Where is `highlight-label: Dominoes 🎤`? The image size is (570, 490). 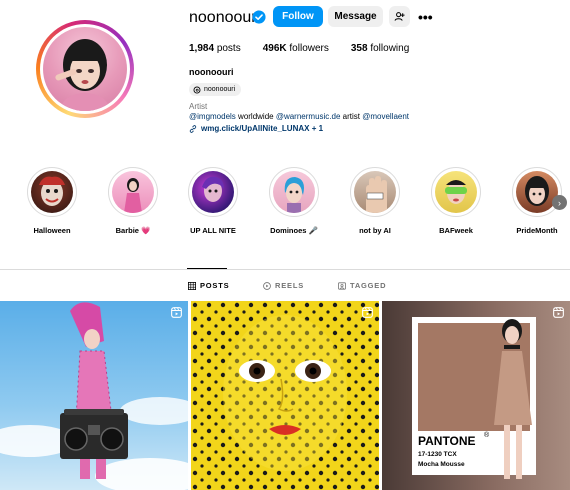
highlight-label: Dominoes 🎤 is located at coordinates (294, 230).